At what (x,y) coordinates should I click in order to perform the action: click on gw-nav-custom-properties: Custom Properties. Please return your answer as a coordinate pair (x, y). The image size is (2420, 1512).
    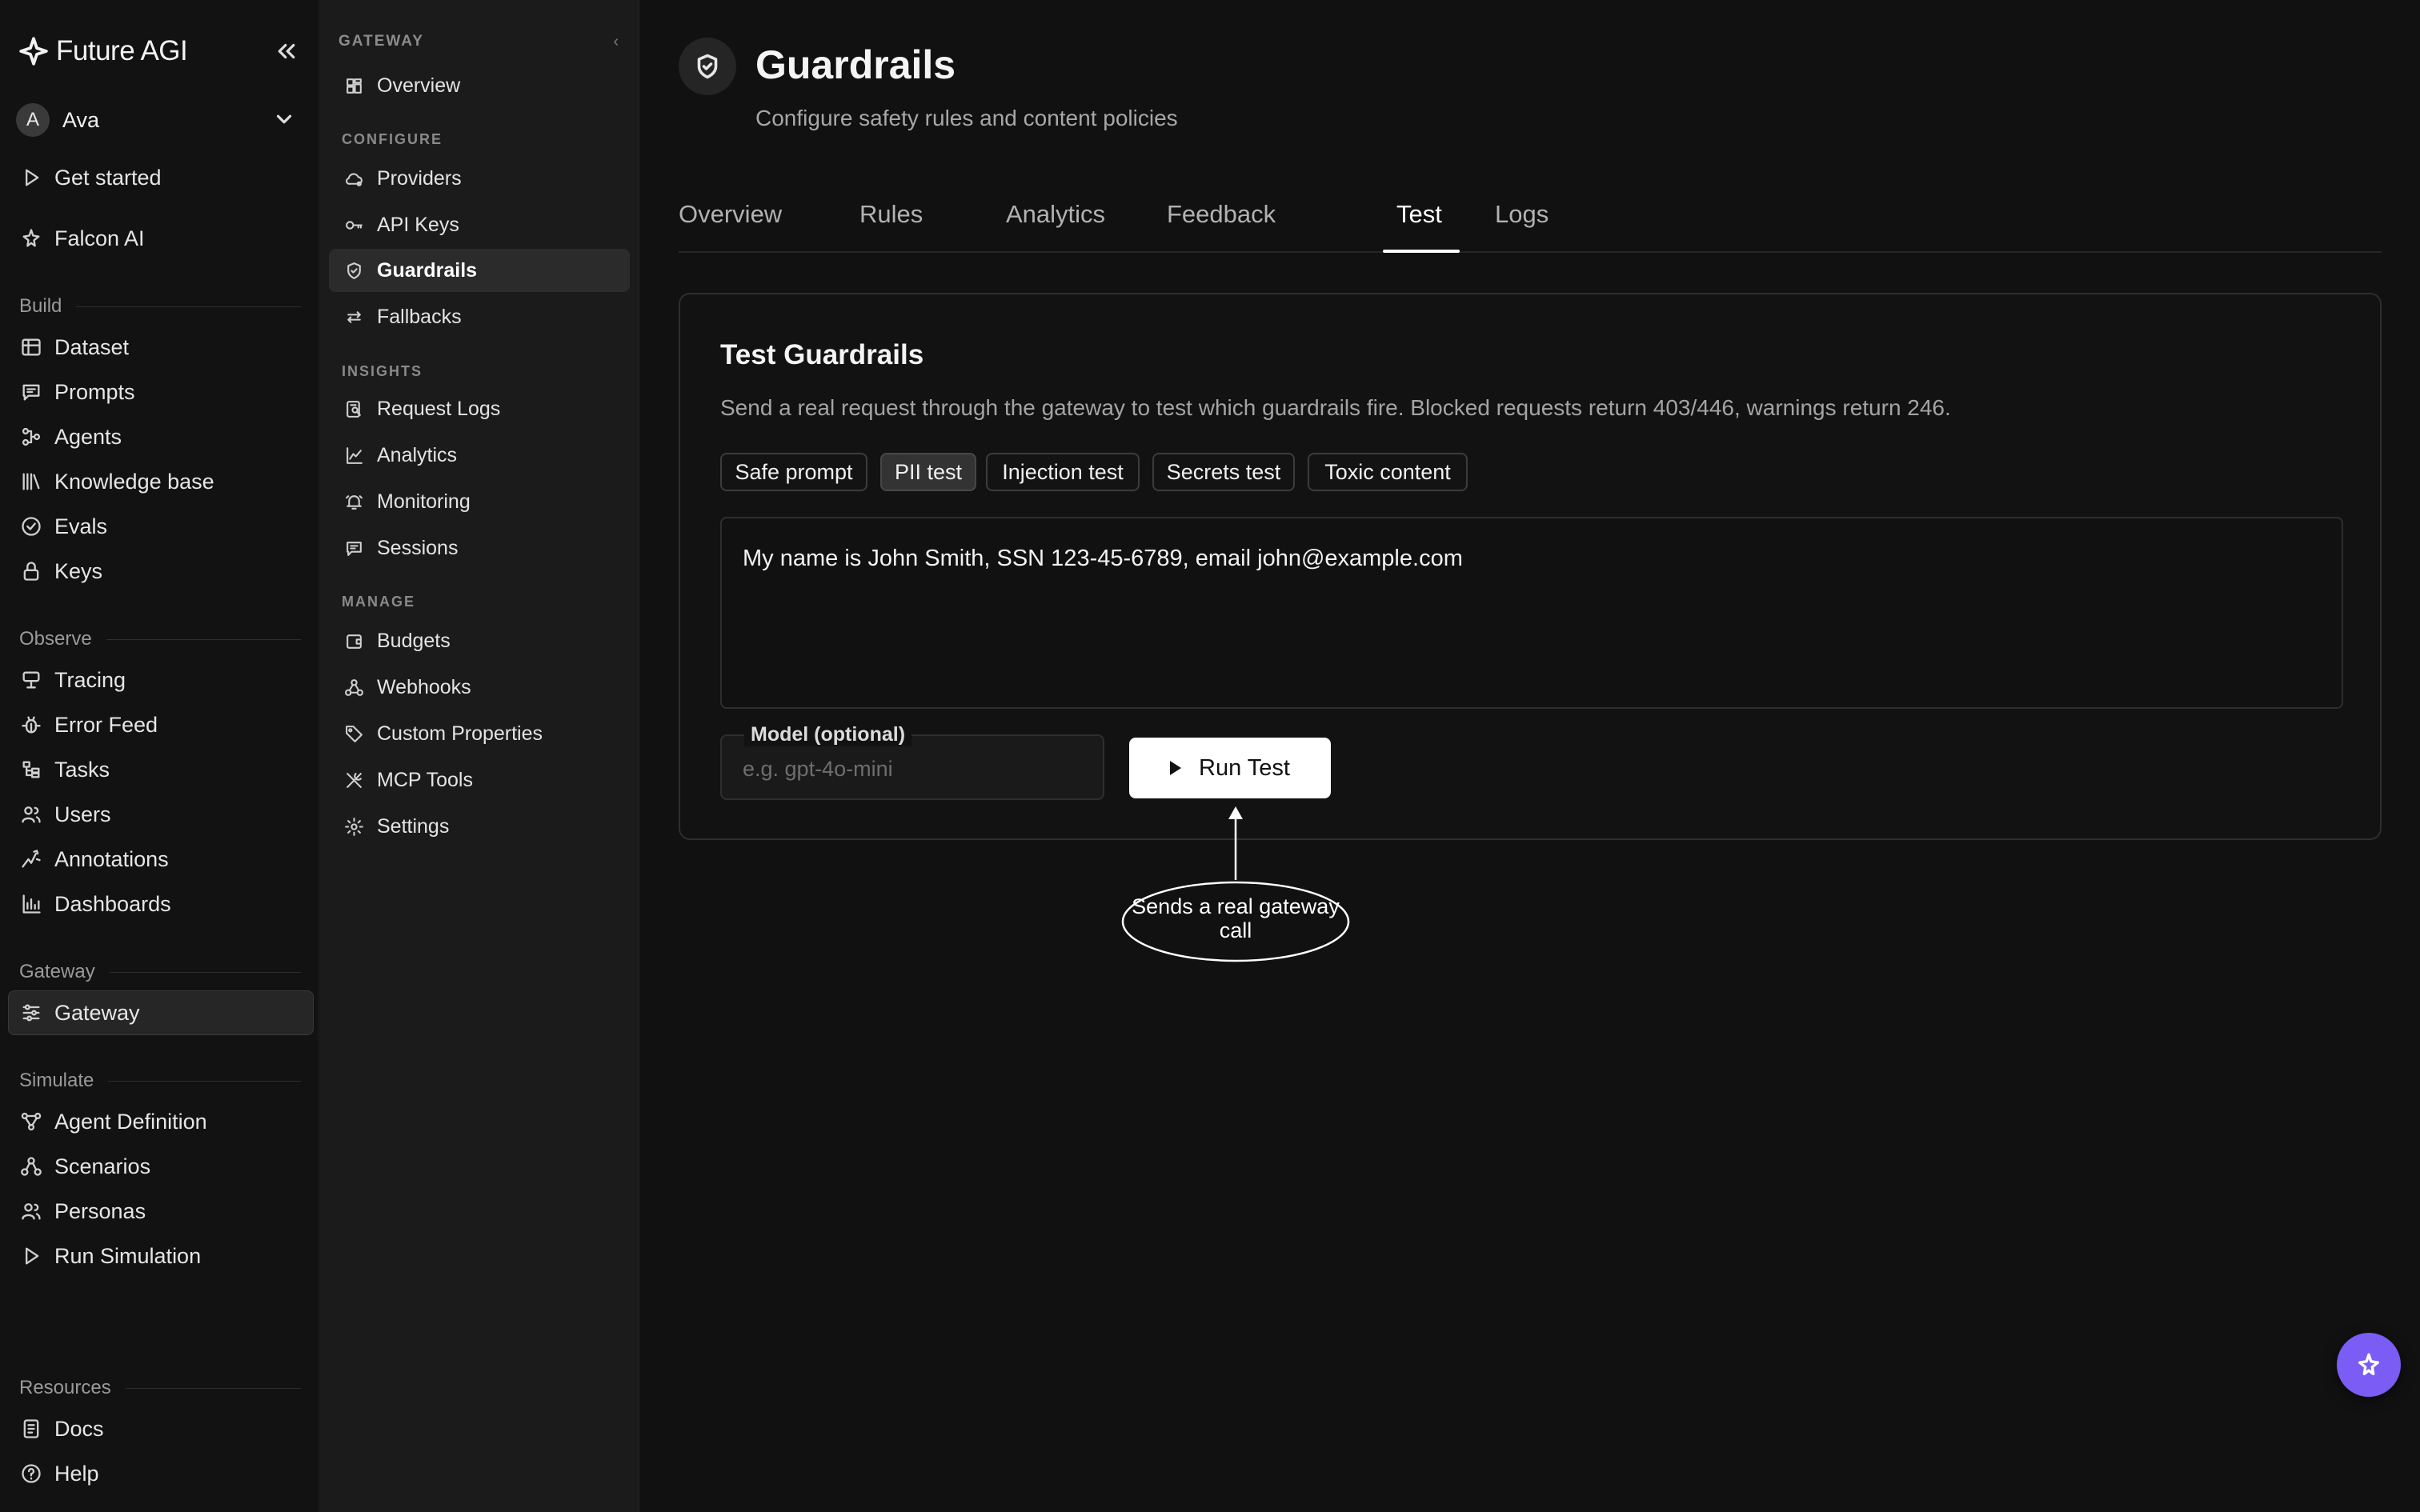
    Looking at the image, I should click on (479, 733).